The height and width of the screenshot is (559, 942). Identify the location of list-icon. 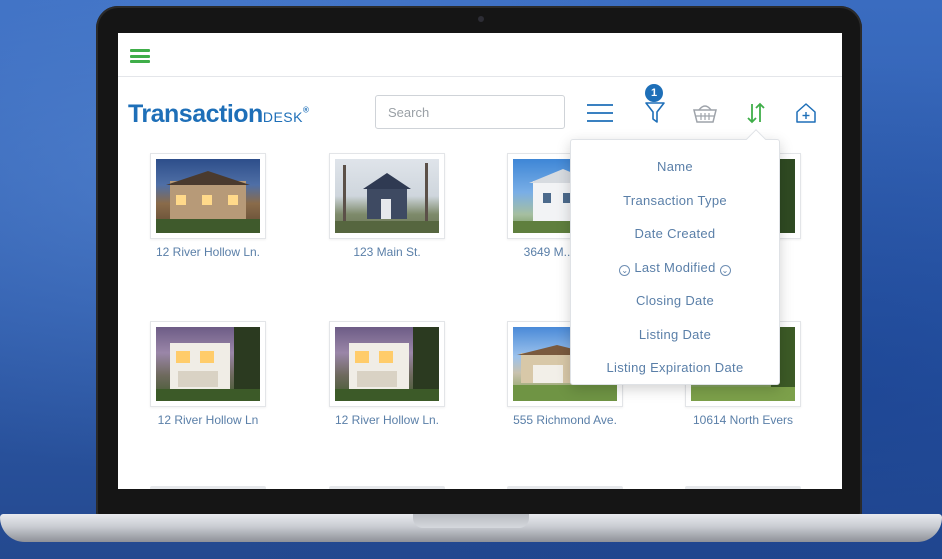
(600, 113).